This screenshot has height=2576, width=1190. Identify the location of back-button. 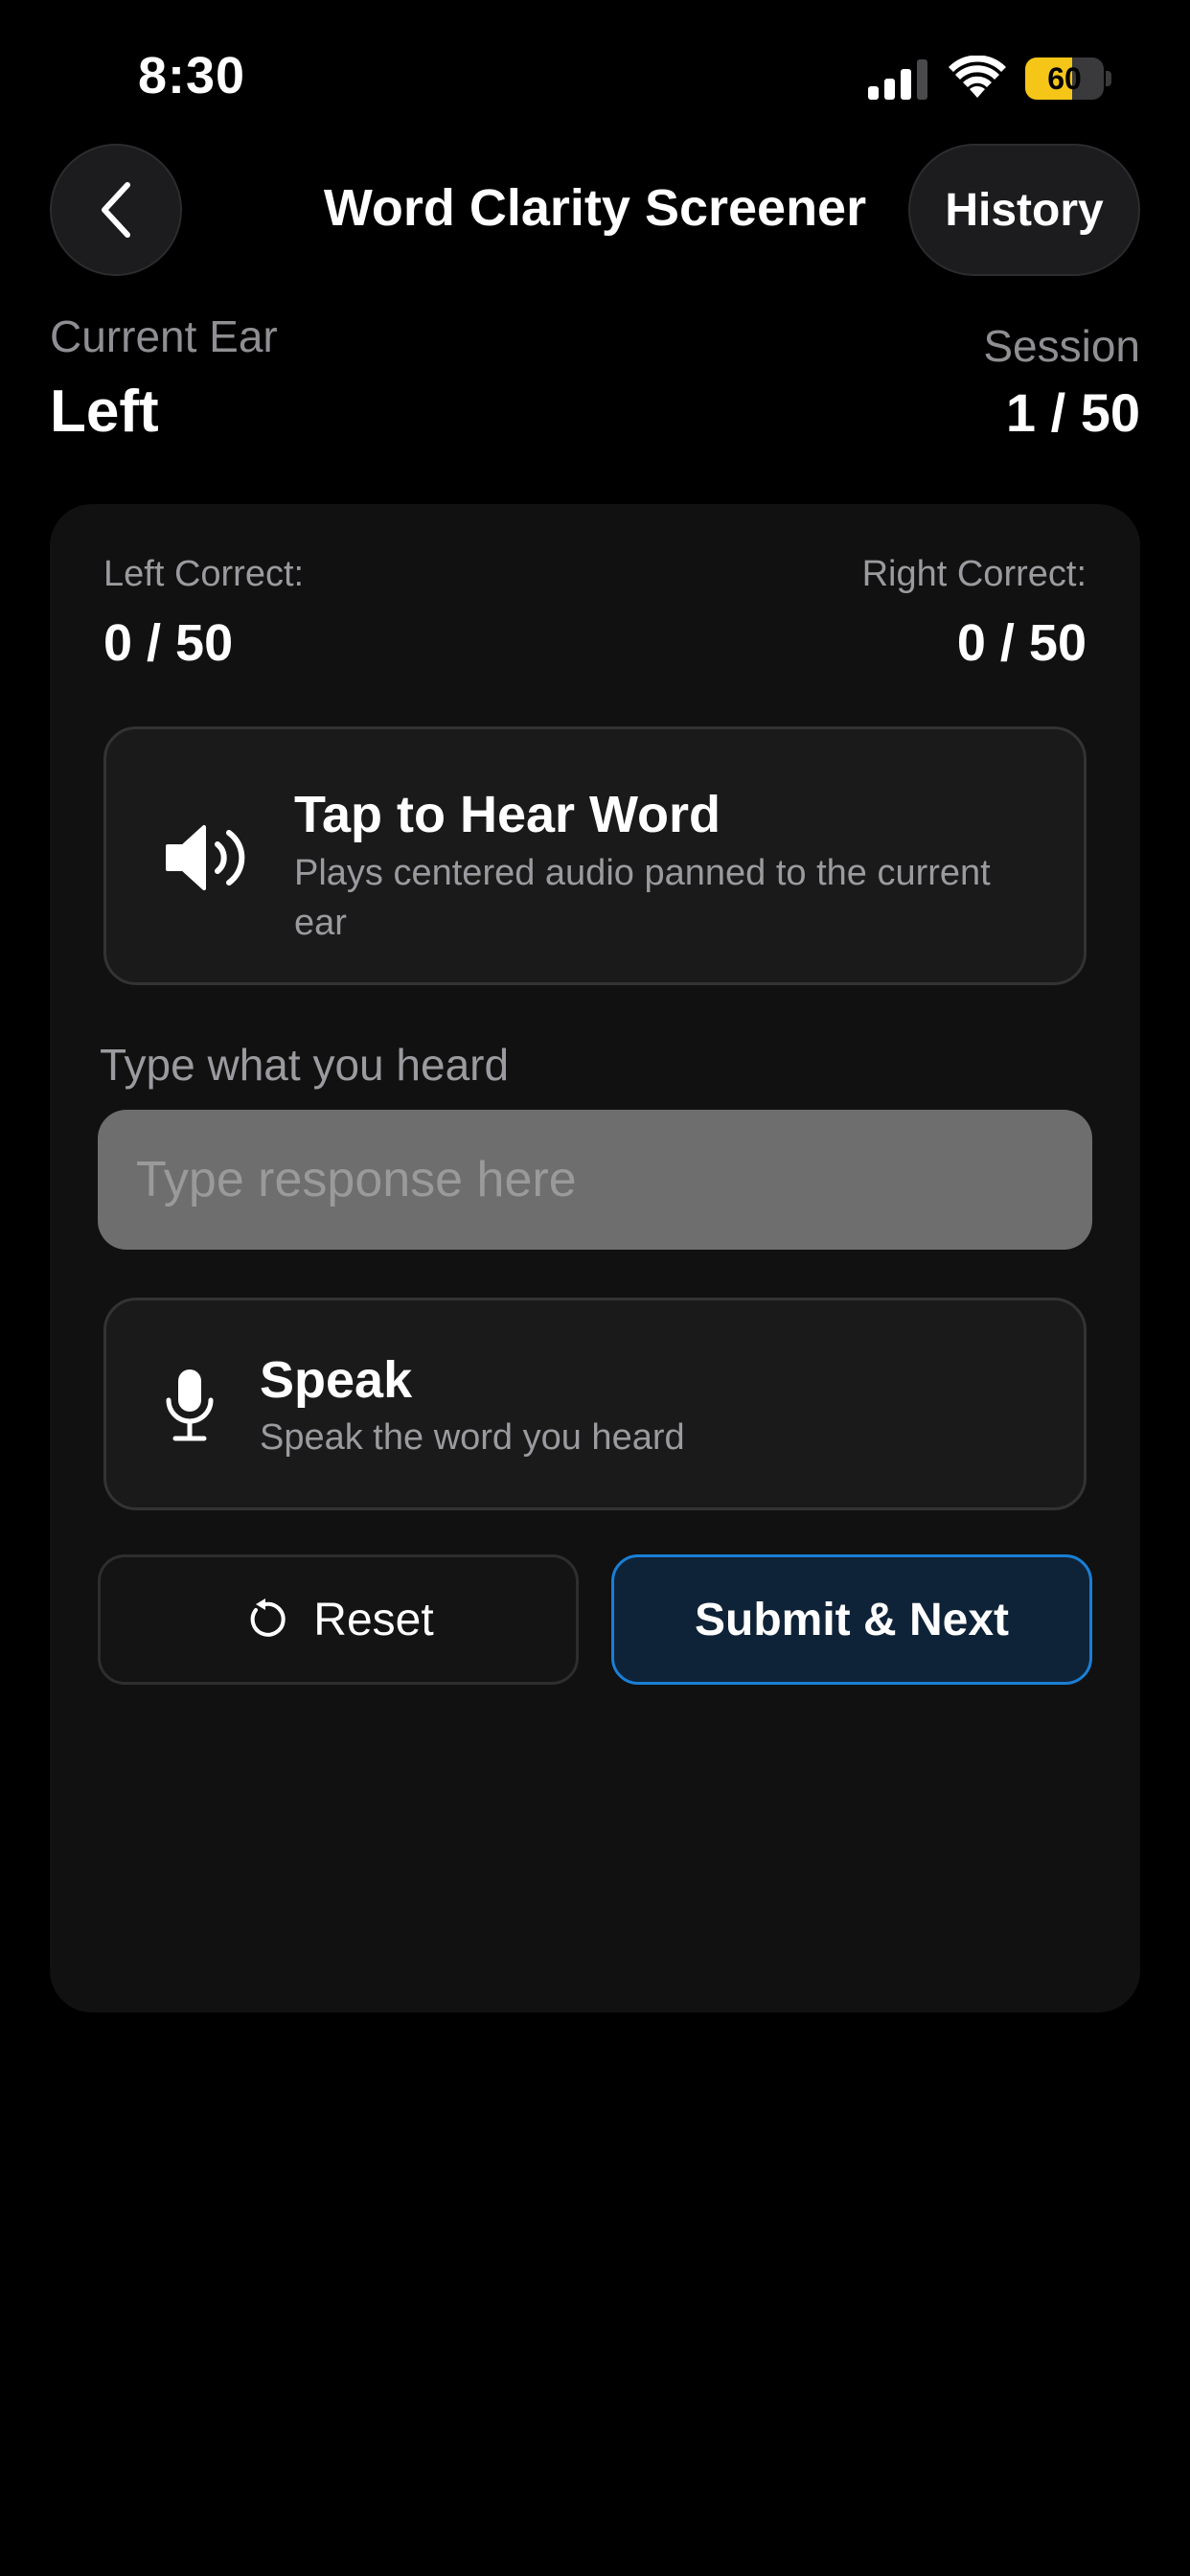
(116, 210).